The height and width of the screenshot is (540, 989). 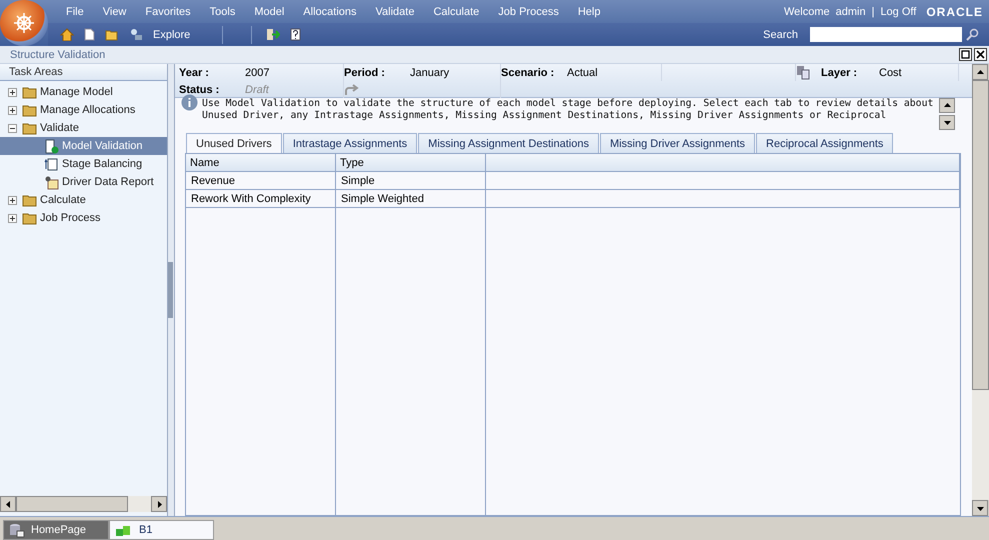 What do you see at coordinates (12, 128) in the screenshot?
I see `collapse-icon` at bounding box center [12, 128].